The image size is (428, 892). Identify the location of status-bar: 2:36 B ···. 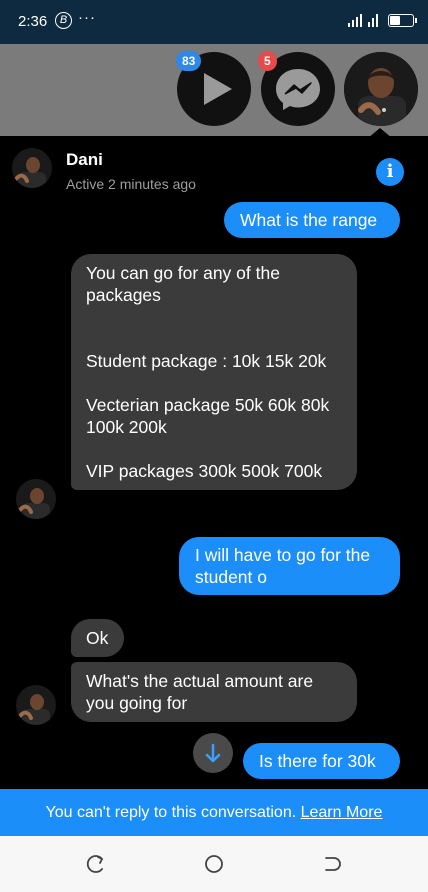
(214, 22).